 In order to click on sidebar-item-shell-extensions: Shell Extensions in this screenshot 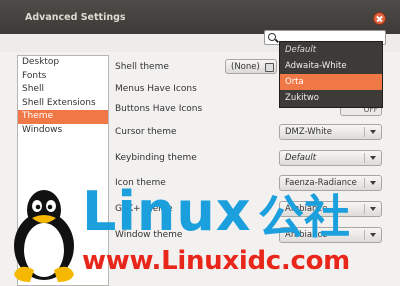, I will do `click(63, 104)`.